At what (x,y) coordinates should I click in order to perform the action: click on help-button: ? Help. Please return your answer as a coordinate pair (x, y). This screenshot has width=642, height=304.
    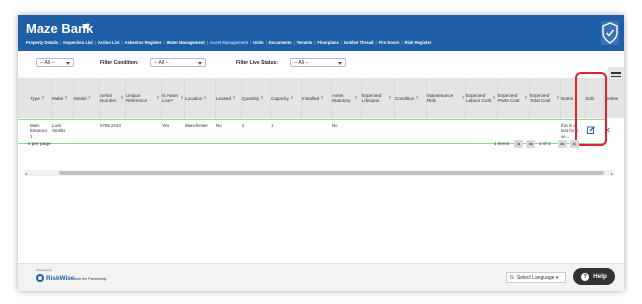
    Looking at the image, I should click on (594, 276).